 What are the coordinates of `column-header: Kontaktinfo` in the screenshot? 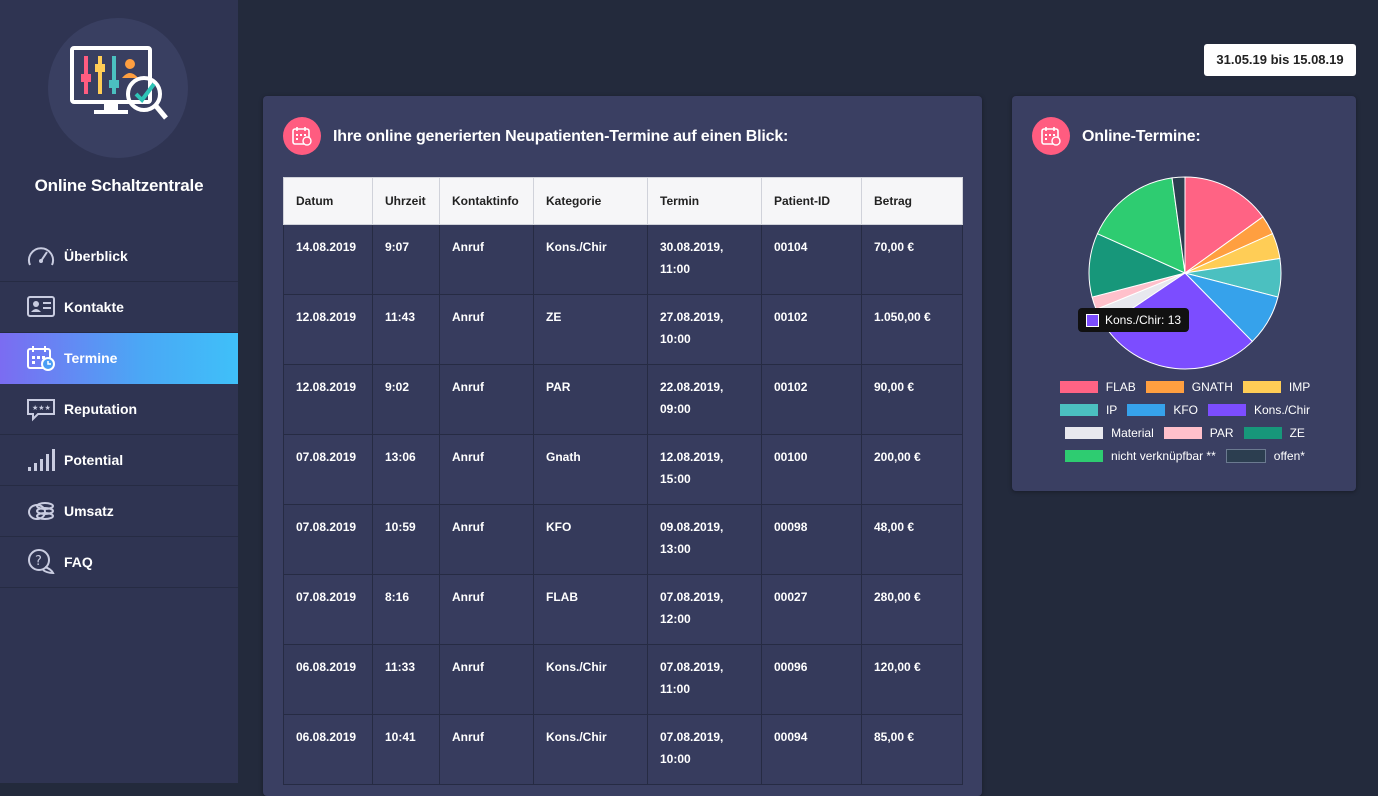 It's located at (486, 201).